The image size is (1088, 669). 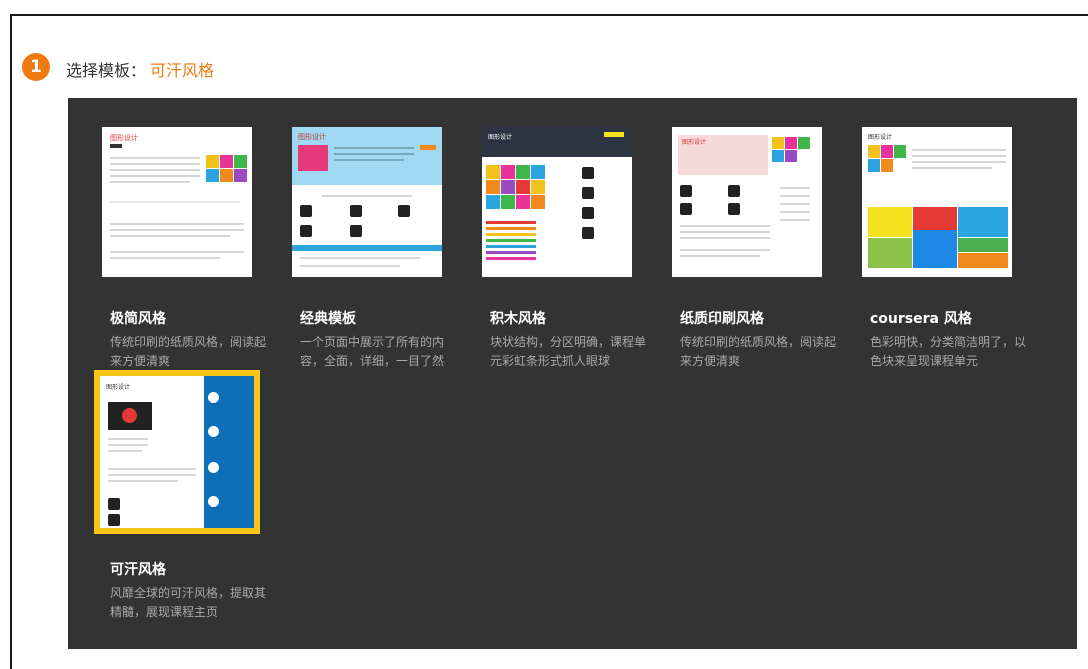 What do you see at coordinates (948, 351) in the screenshot?
I see `template-description: 色彩明快，分类简洁明了，以色块来呈现课程单元` at bounding box center [948, 351].